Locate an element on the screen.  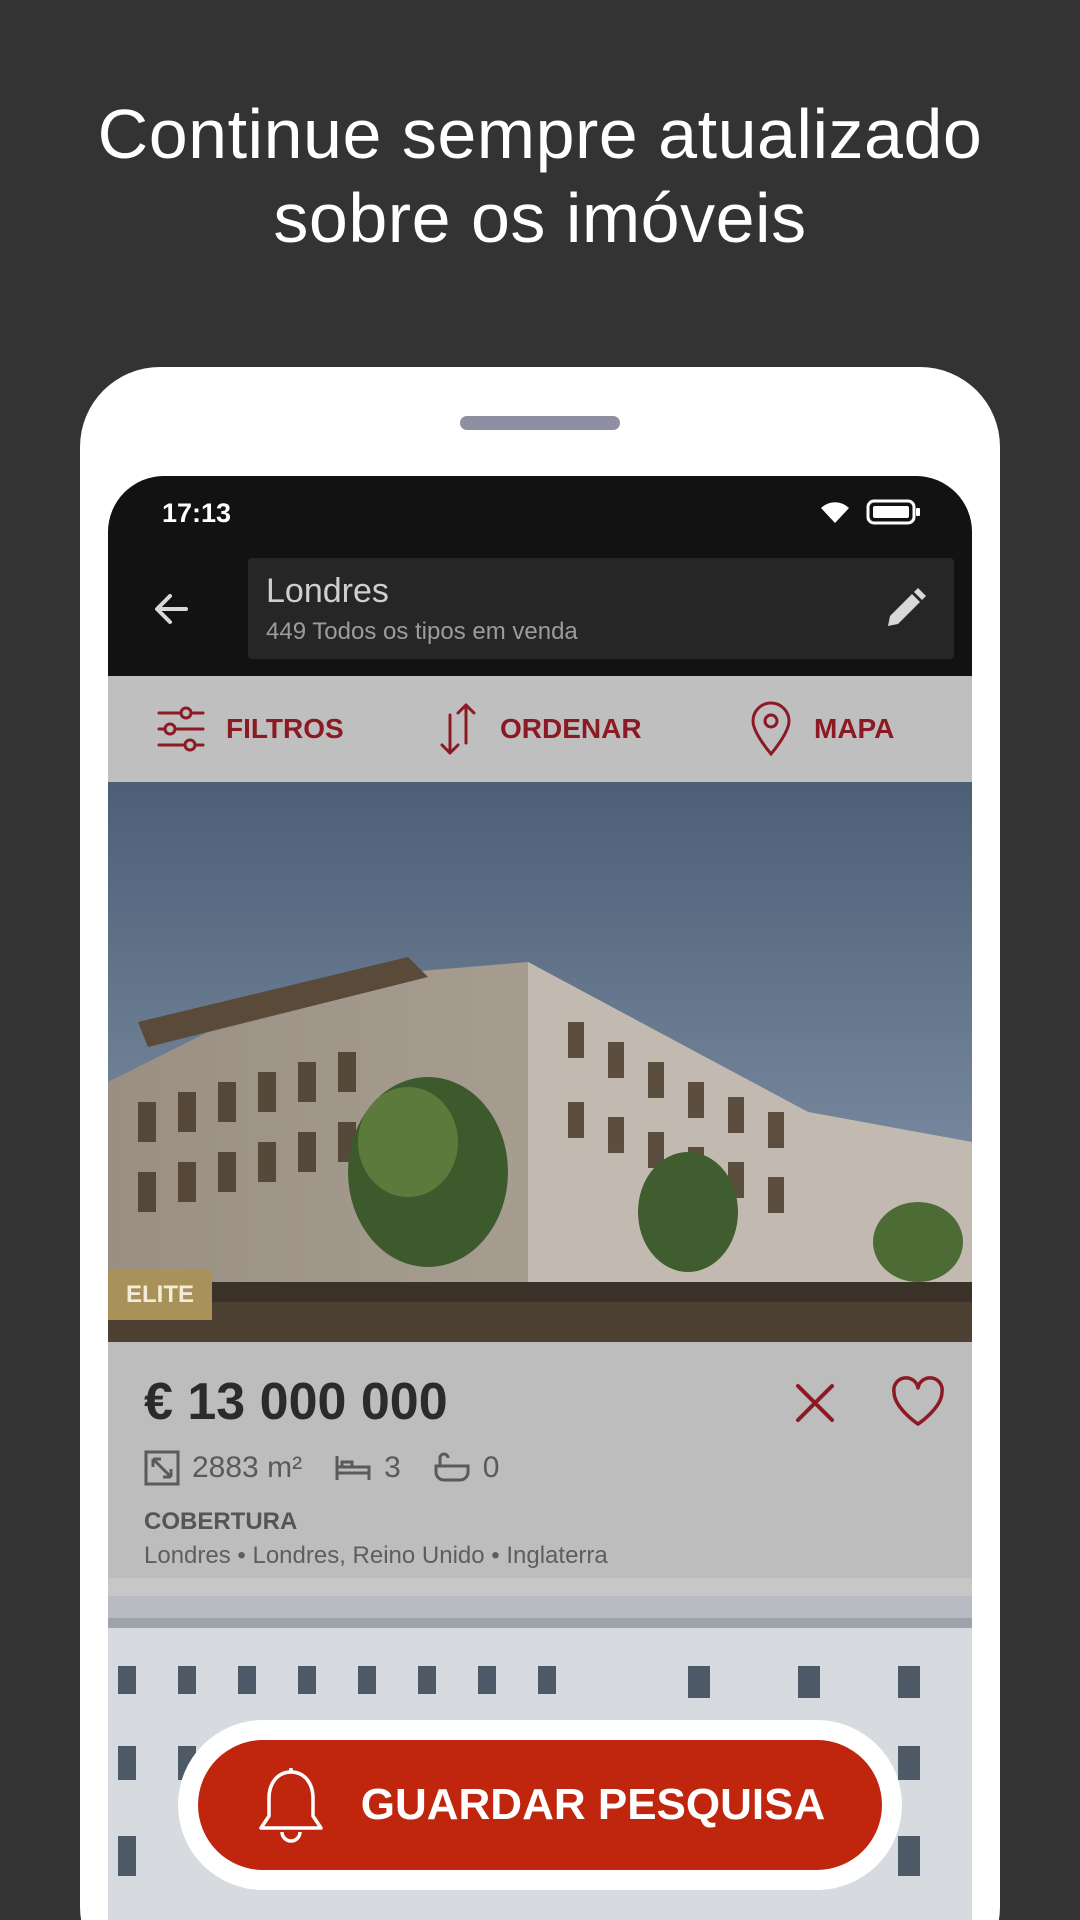
app-bar: Londres 449 Todos os tipos em venda is located at coordinates (540, 611).